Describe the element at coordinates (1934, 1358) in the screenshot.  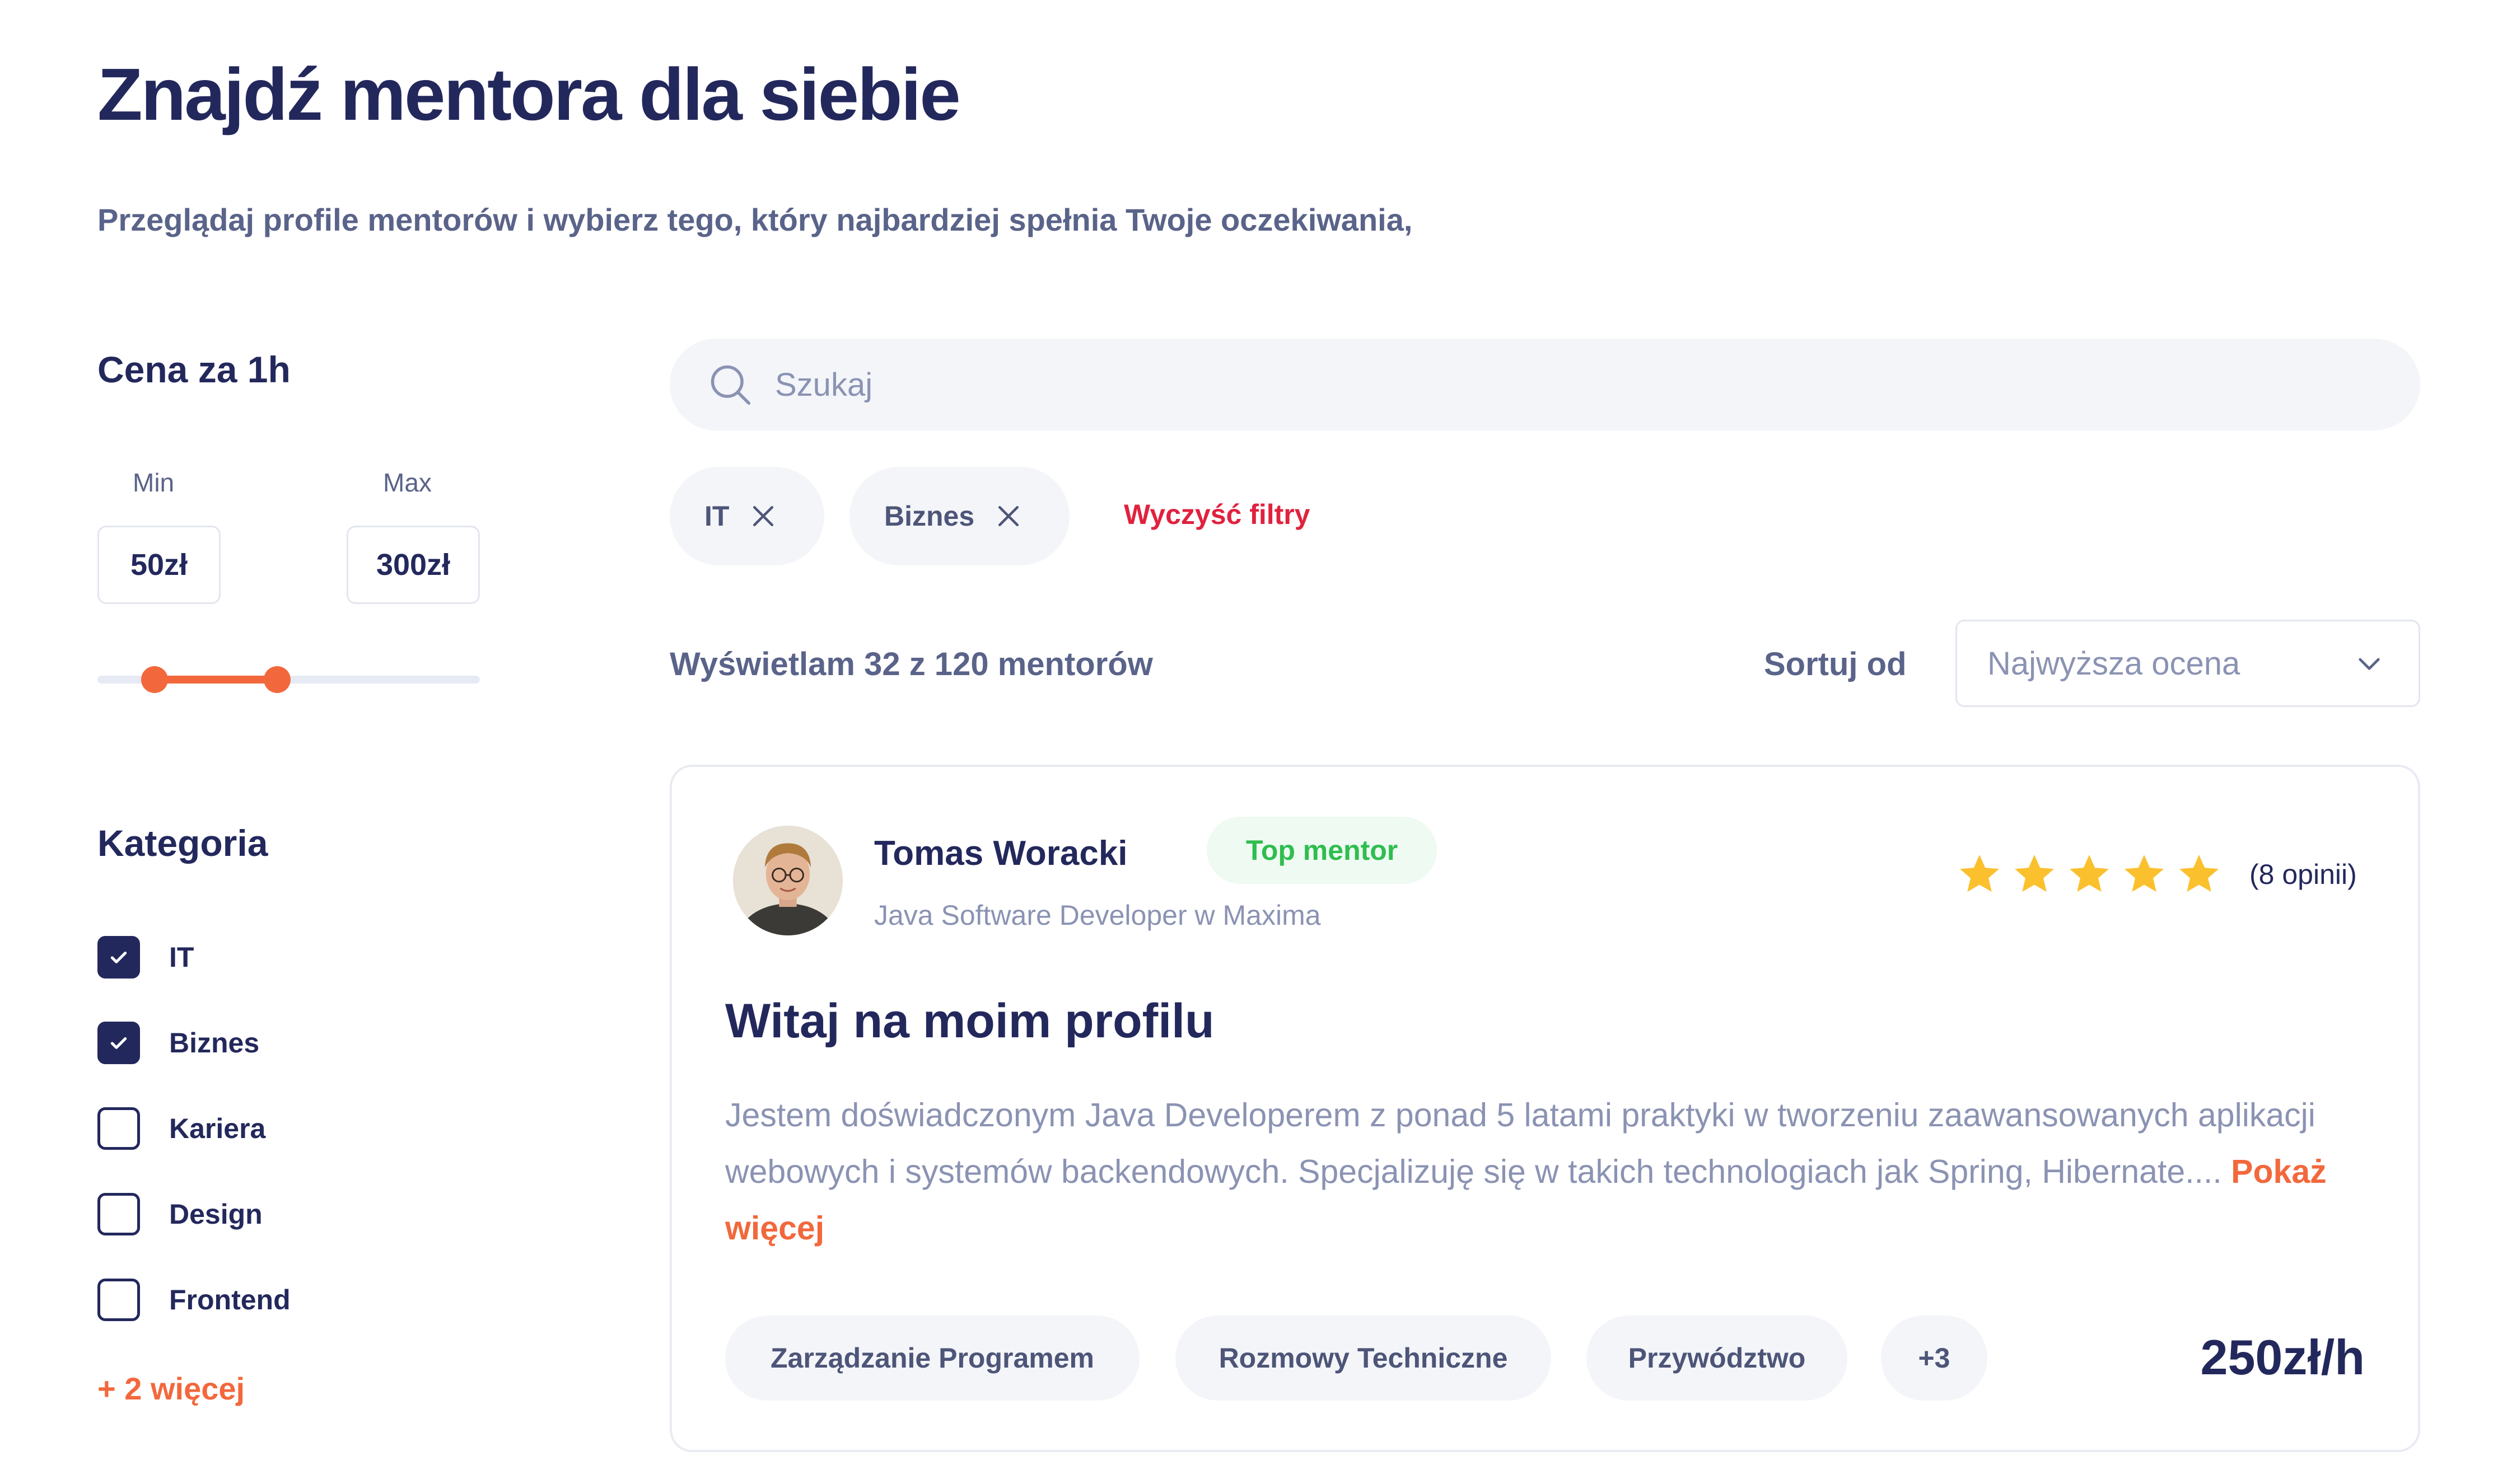
I see `more-tags-badge: +3` at that location.